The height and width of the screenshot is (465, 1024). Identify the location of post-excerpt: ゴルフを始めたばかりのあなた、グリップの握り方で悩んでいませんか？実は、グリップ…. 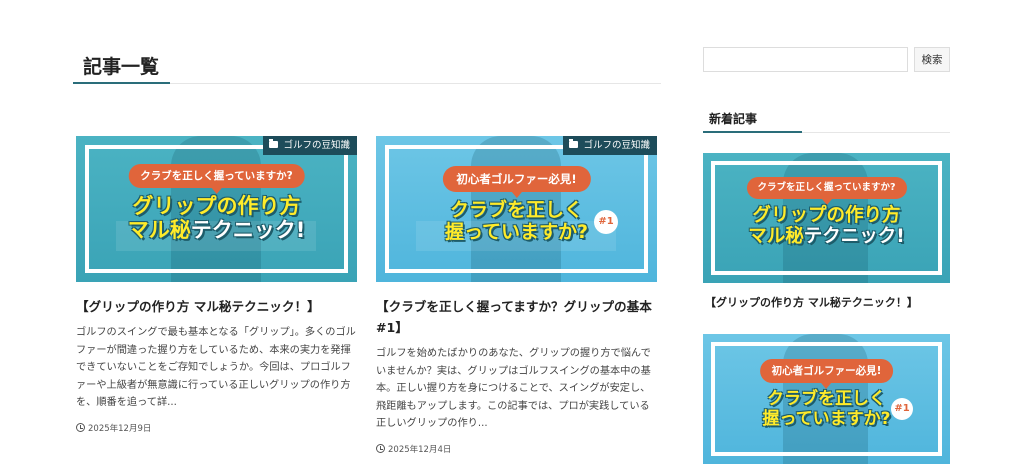
(513, 388).